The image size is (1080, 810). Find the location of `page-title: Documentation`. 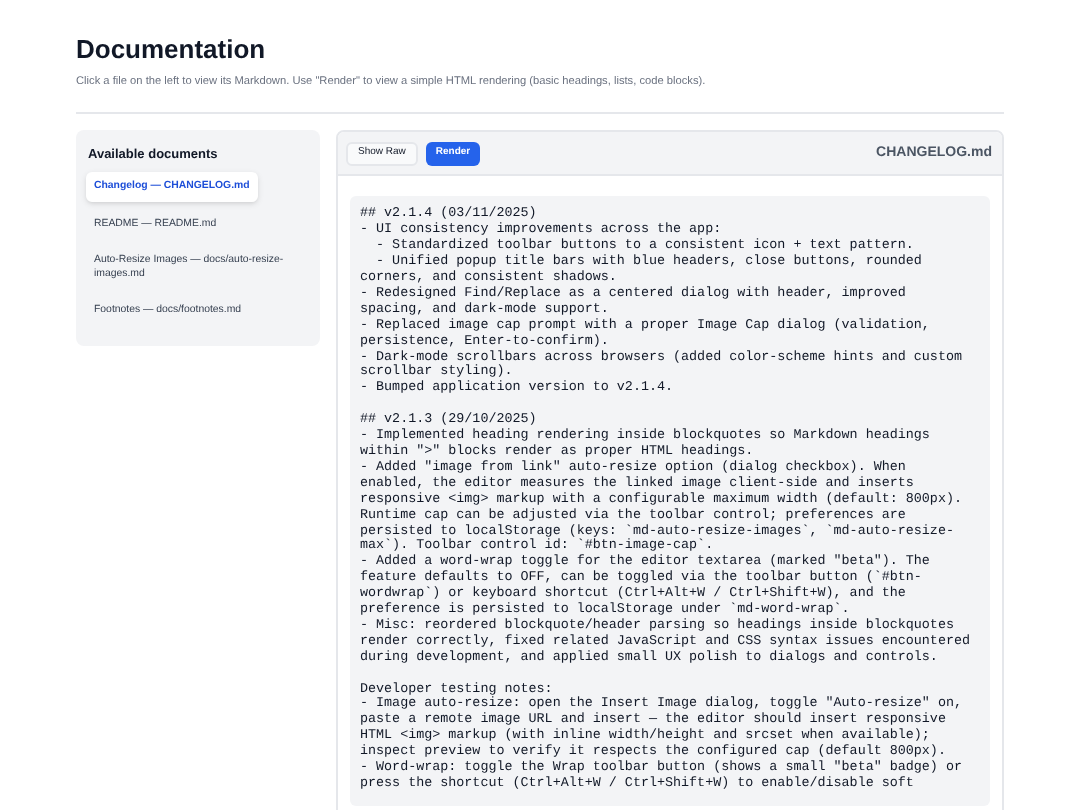

page-title: Documentation is located at coordinates (172, 50).